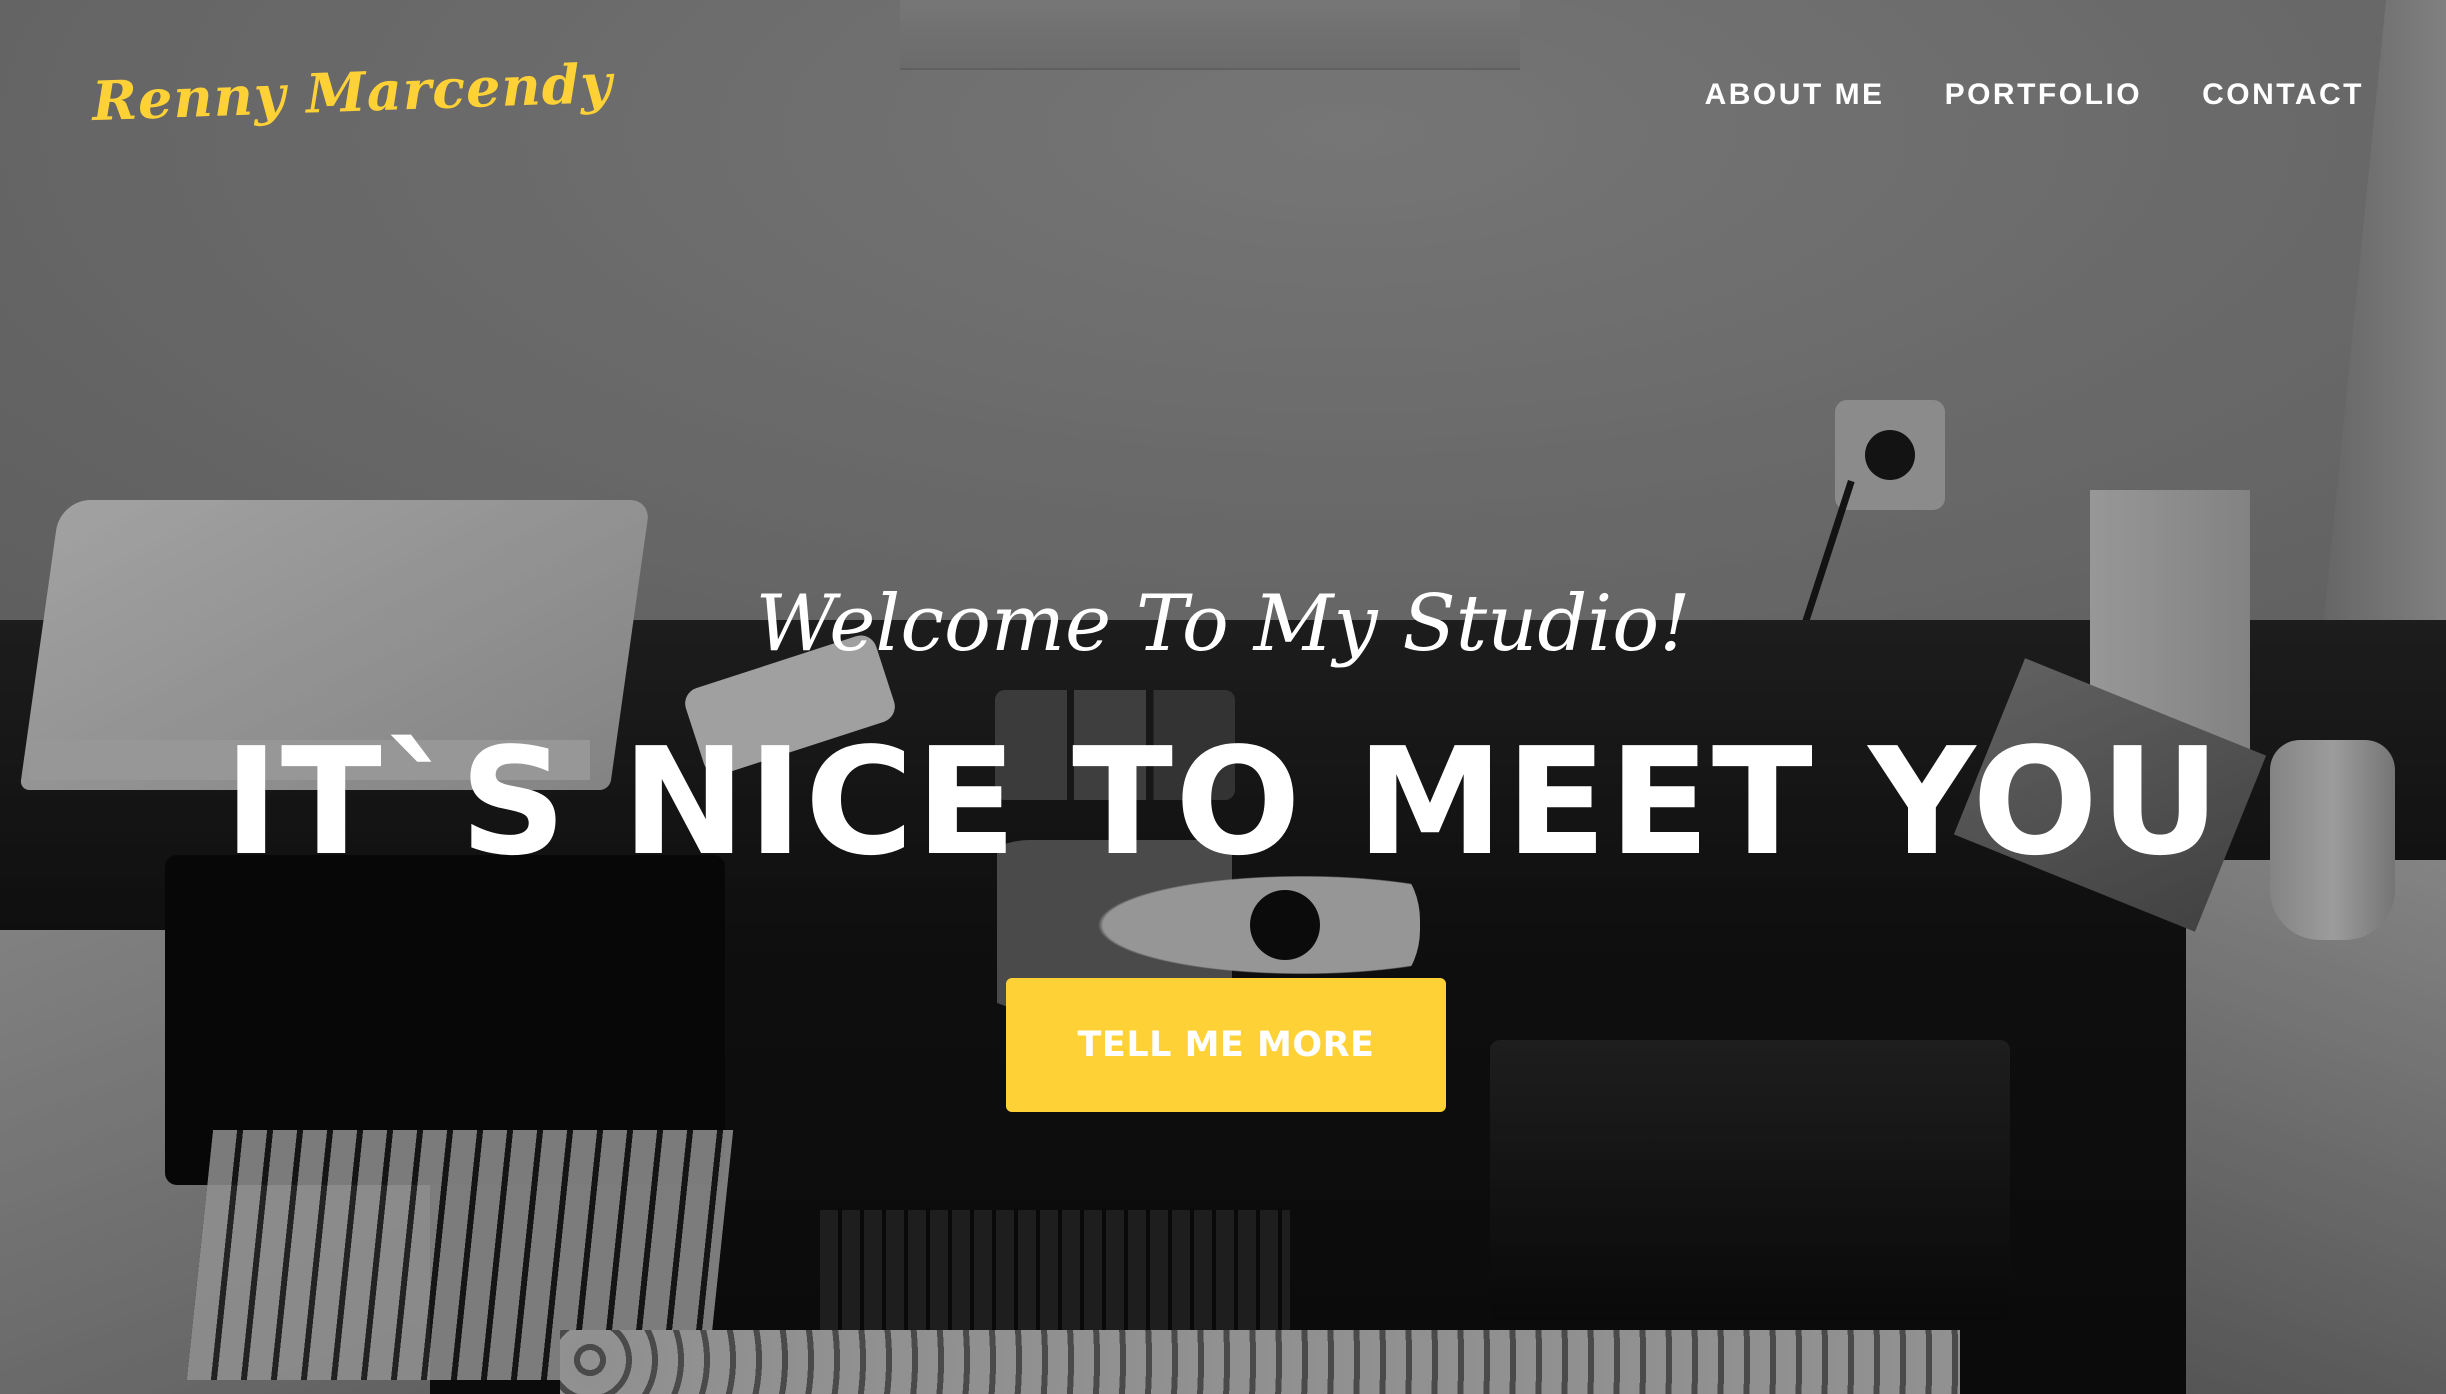 This screenshot has width=2446, height=1394. What do you see at coordinates (1223, 802) in the screenshot?
I see `hero-heading: IT`S NICE TO MEET YOU` at bounding box center [1223, 802].